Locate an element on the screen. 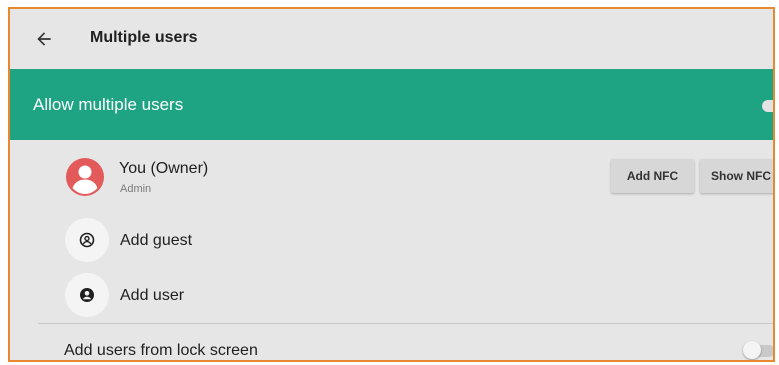 This screenshot has height=365, width=779. lock-screen-toggle-thumb is located at coordinates (752, 350).